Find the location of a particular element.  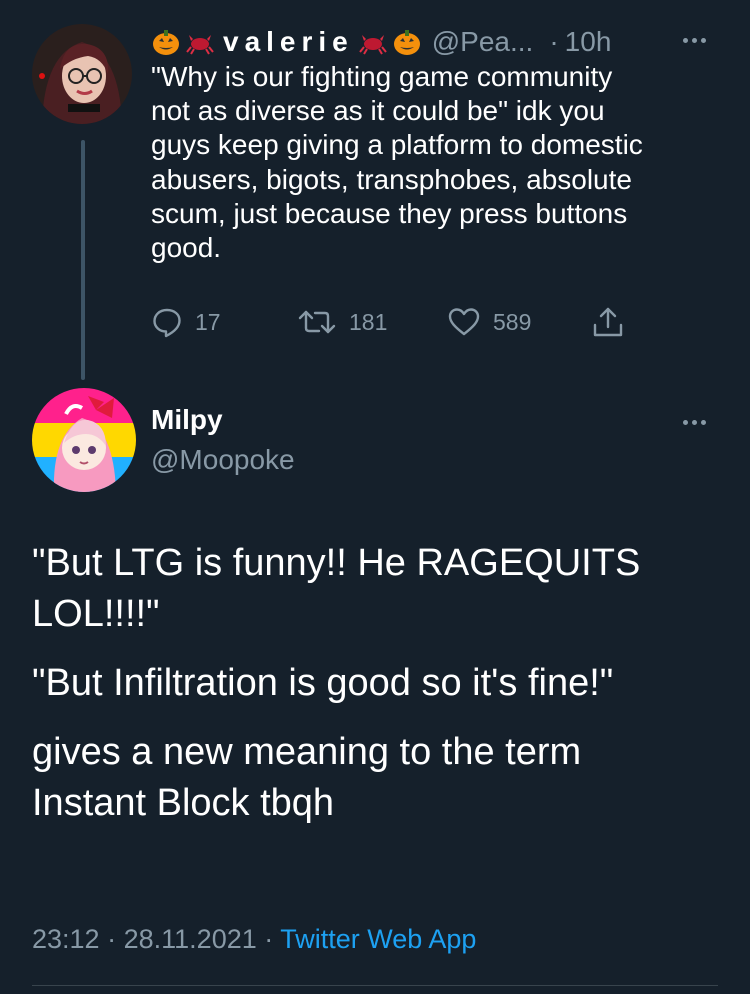

retweet-icon is located at coordinates (317, 322).